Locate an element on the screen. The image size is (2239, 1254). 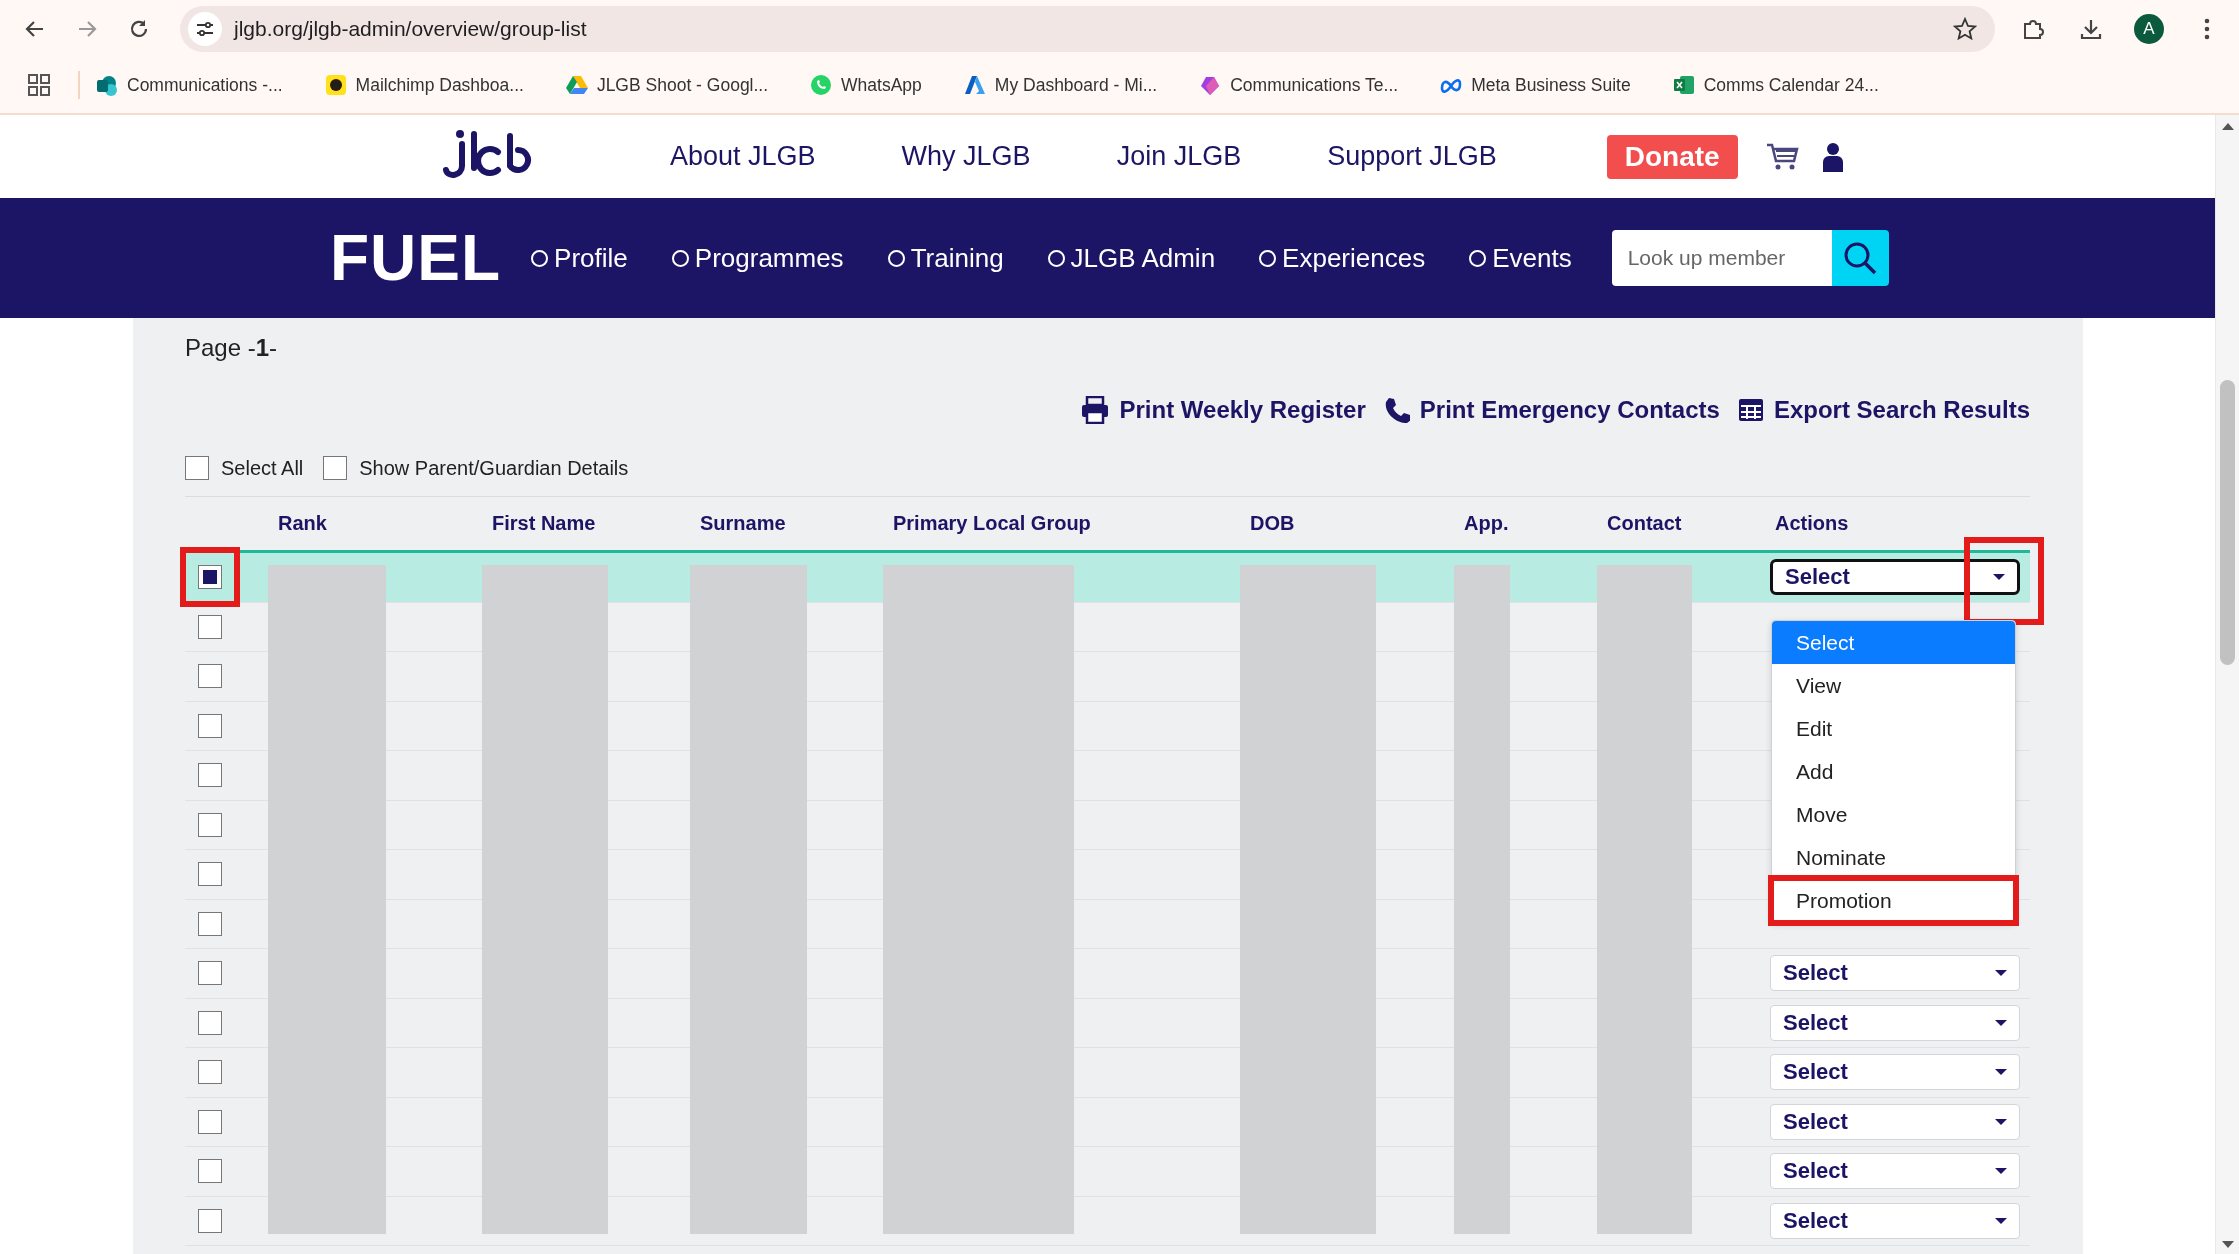
nav-link: Events is located at coordinates (1520, 258).